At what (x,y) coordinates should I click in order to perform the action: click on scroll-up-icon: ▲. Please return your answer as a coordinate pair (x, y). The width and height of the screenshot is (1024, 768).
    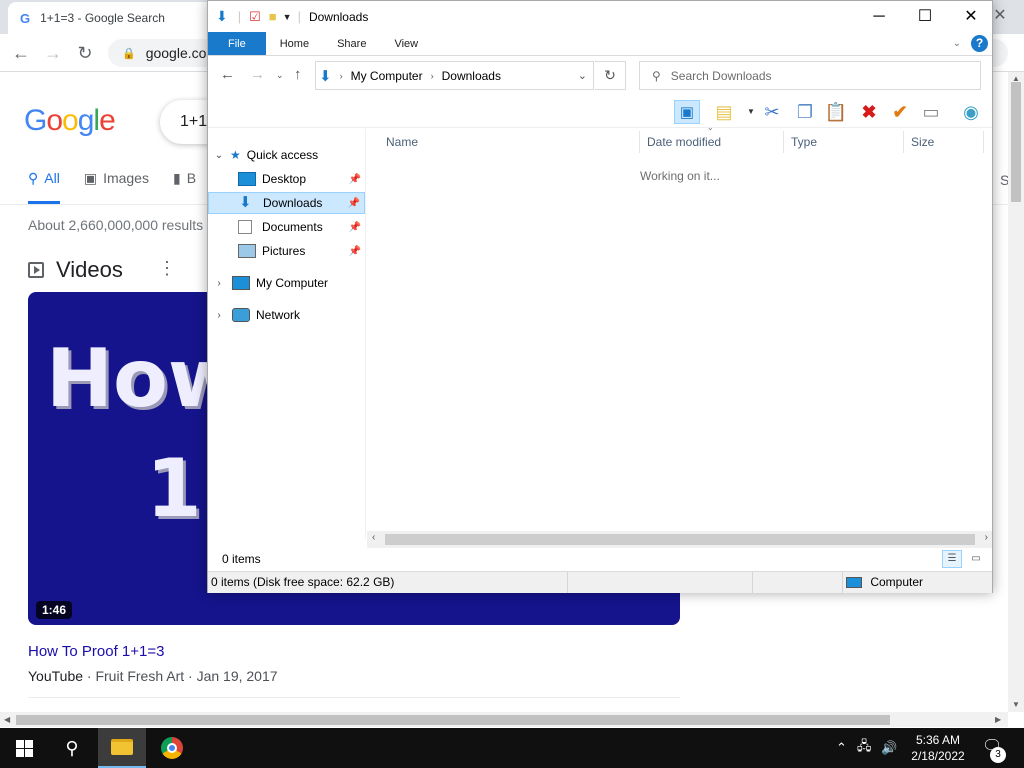
    Looking at the image, I should click on (1016, 78).